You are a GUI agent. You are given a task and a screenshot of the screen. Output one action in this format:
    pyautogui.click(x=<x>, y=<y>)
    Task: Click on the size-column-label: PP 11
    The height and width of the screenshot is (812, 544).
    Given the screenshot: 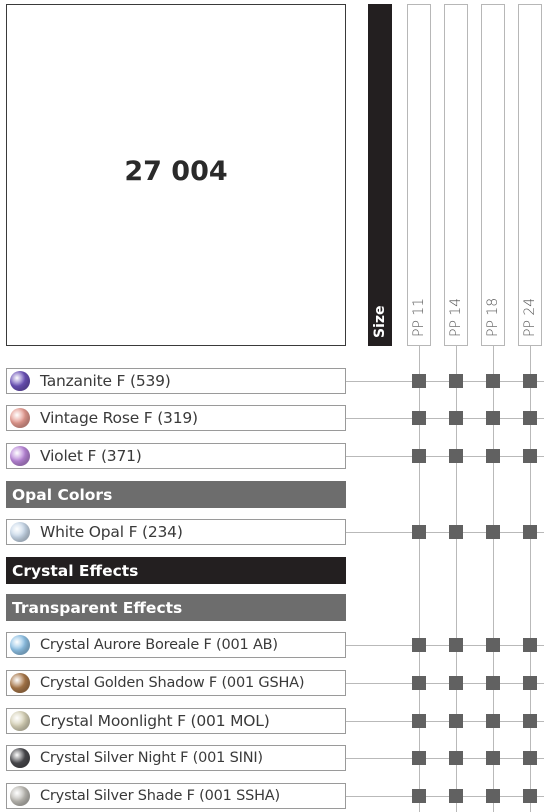 What is the action you would take?
    pyautogui.click(x=419, y=317)
    